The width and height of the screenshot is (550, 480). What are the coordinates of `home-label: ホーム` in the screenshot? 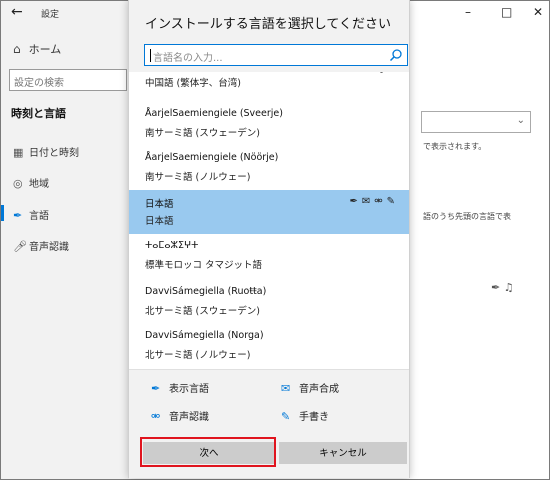 It's located at (45, 49).